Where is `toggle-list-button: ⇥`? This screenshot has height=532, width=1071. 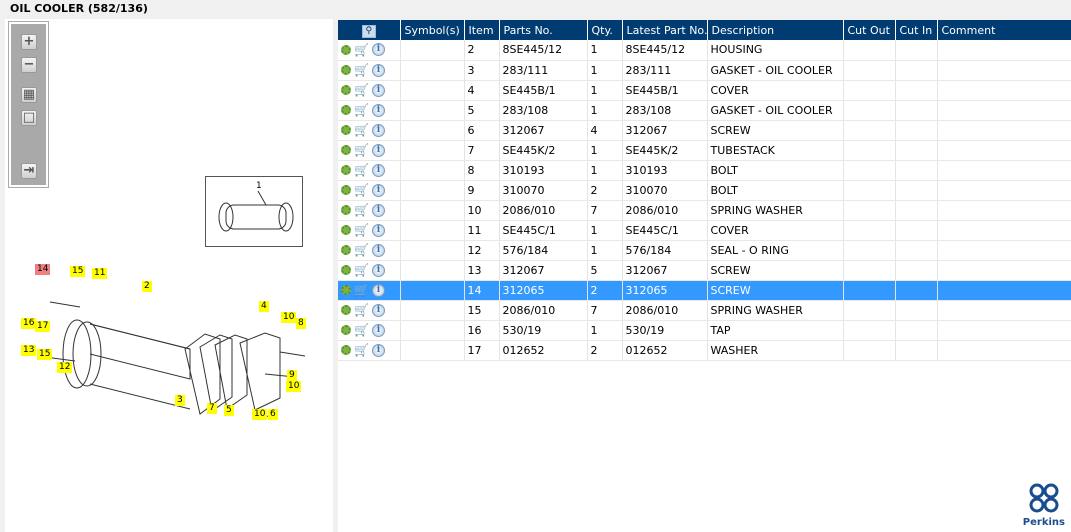
toggle-list-button: ⇥ is located at coordinates (29, 171).